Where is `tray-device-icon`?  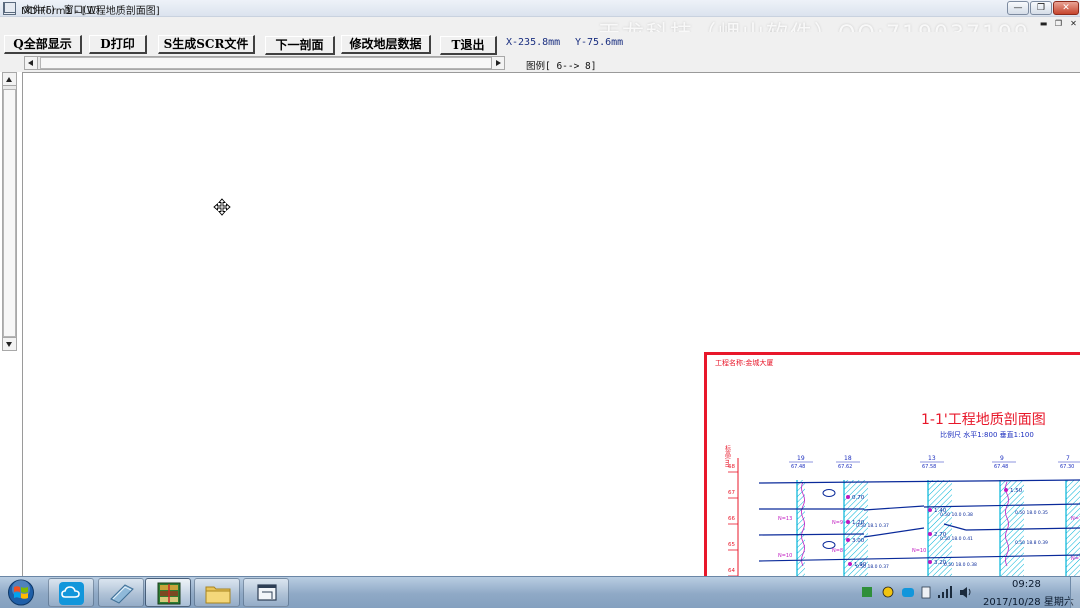
tray-device-icon is located at coordinates (926, 592).